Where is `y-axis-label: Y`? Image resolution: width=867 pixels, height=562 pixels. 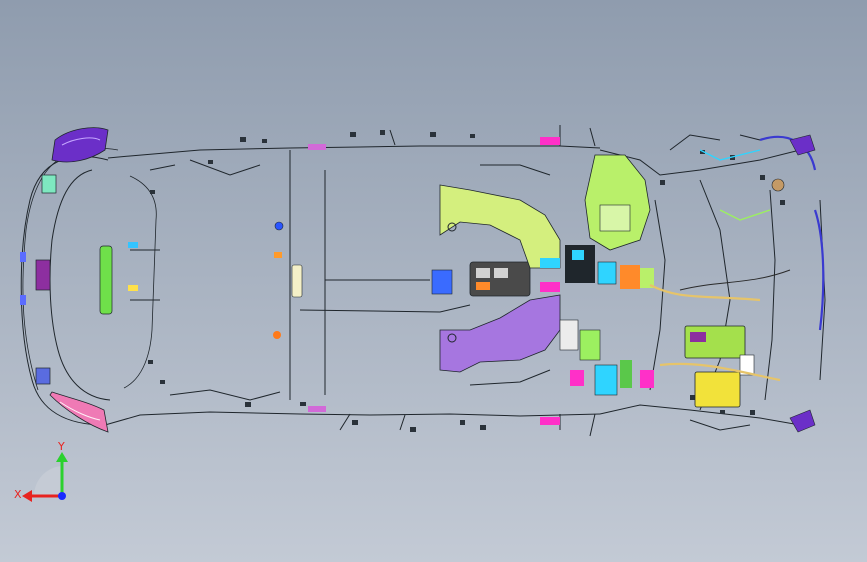 y-axis-label: Y is located at coordinates (61, 446).